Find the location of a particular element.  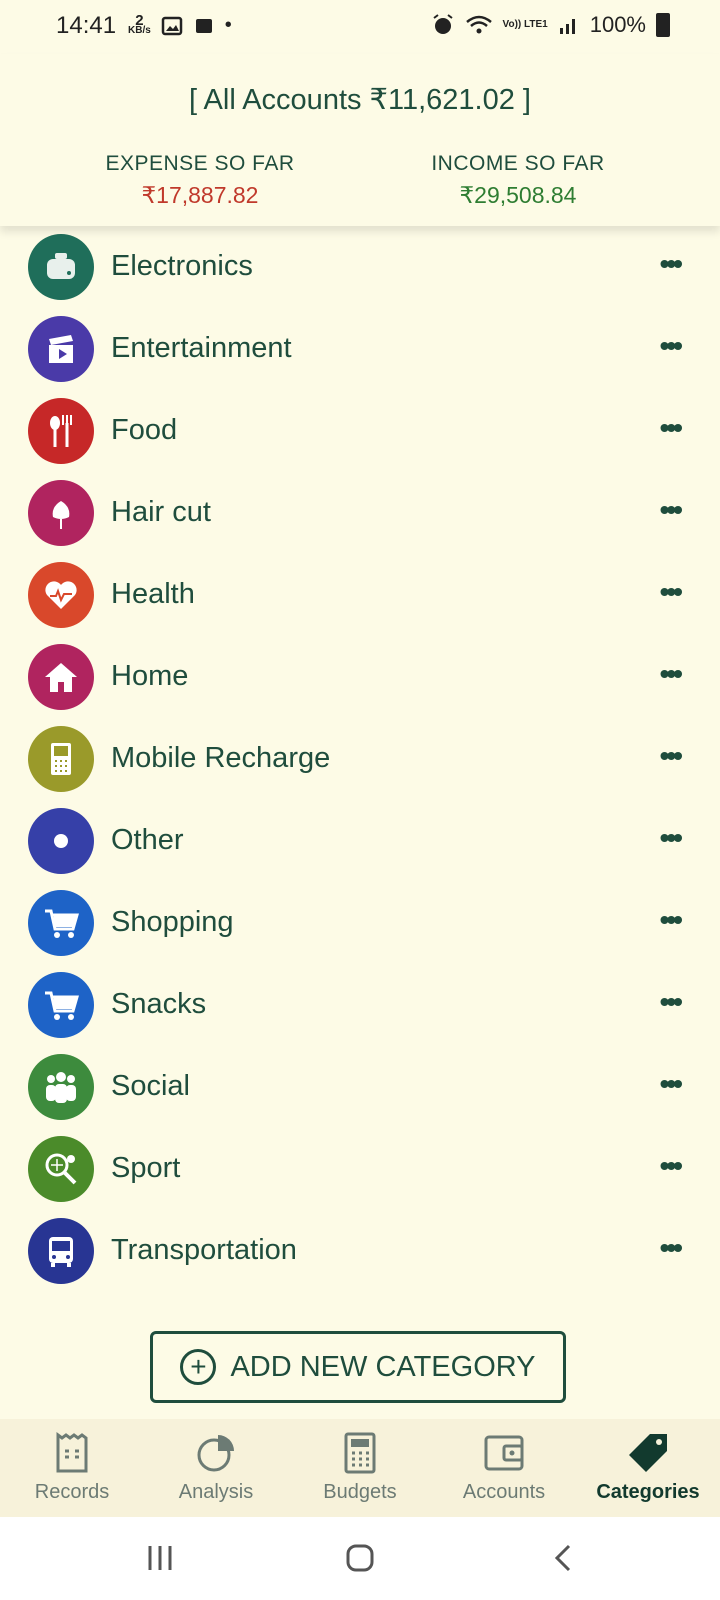

recent-apps-icon is located at coordinates (160, 1558).